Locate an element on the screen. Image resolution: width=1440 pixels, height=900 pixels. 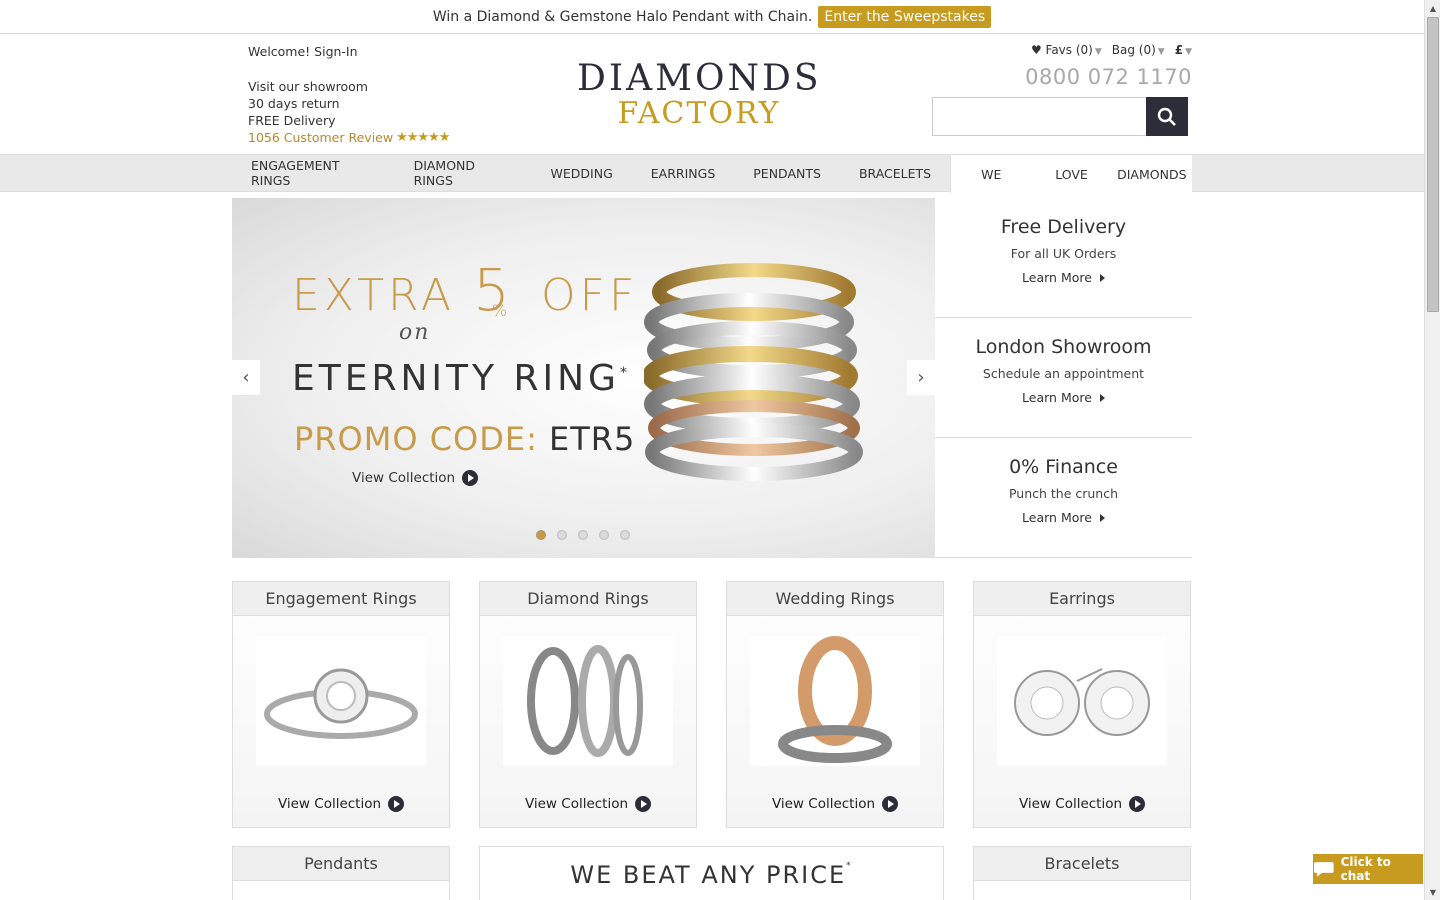
beat-price-text: WE BEAT ANY PRICE is located at coordinates (708, 875).